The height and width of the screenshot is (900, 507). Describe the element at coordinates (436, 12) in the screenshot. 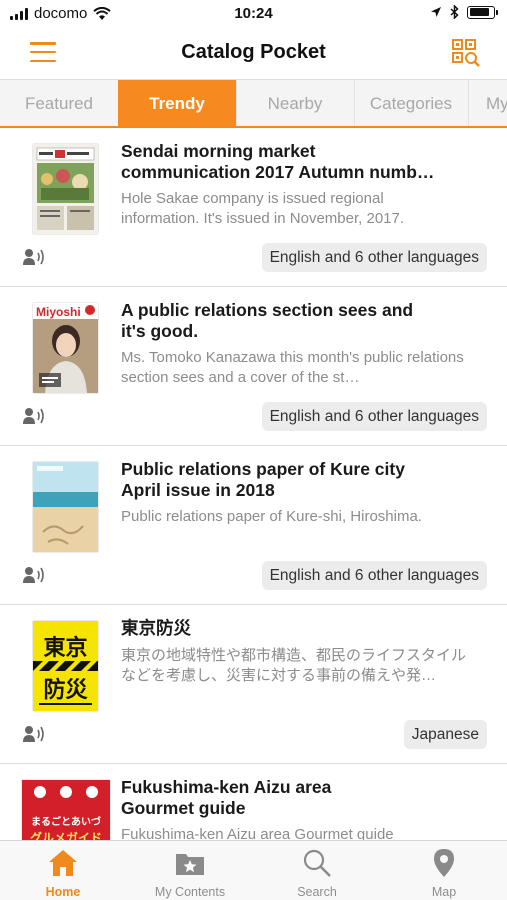

I see `location-icon` at that location.